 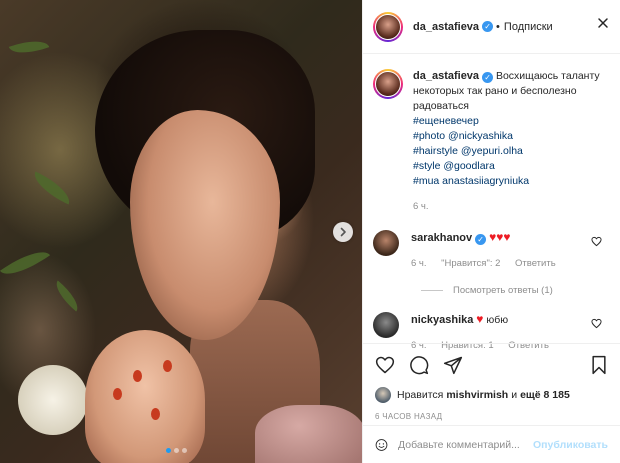 What do you see at coordinates (383, 395) in the screenshot?
I see `liker-avatar` at bounding box center [383, 395].